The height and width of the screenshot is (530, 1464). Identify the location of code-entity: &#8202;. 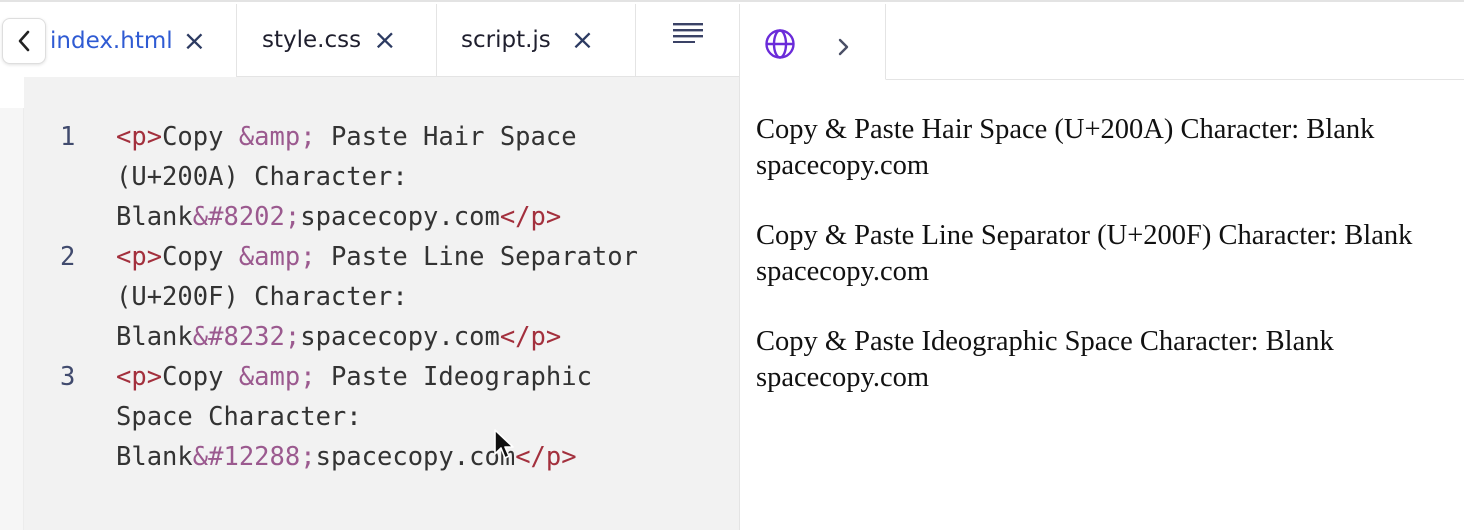
(246, 217).